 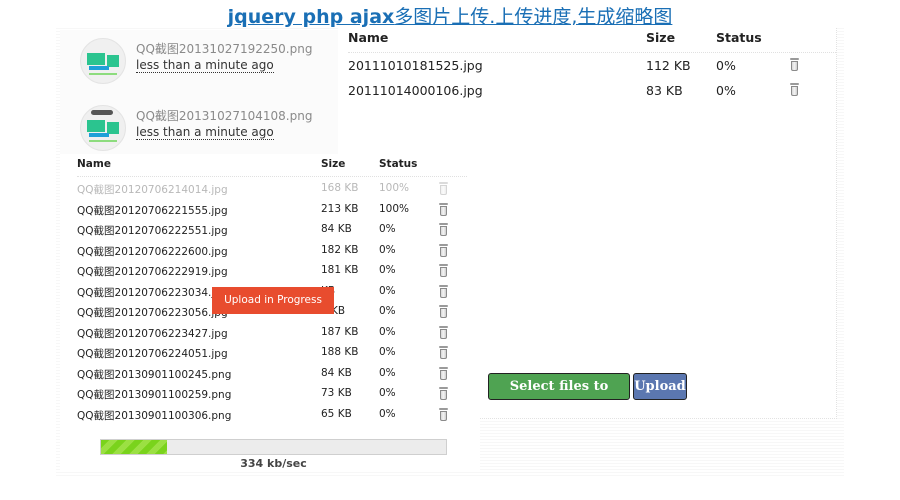 I want to click on uploaded-filename: QQ截图20131027104108.png, so click(x=224, y=116).